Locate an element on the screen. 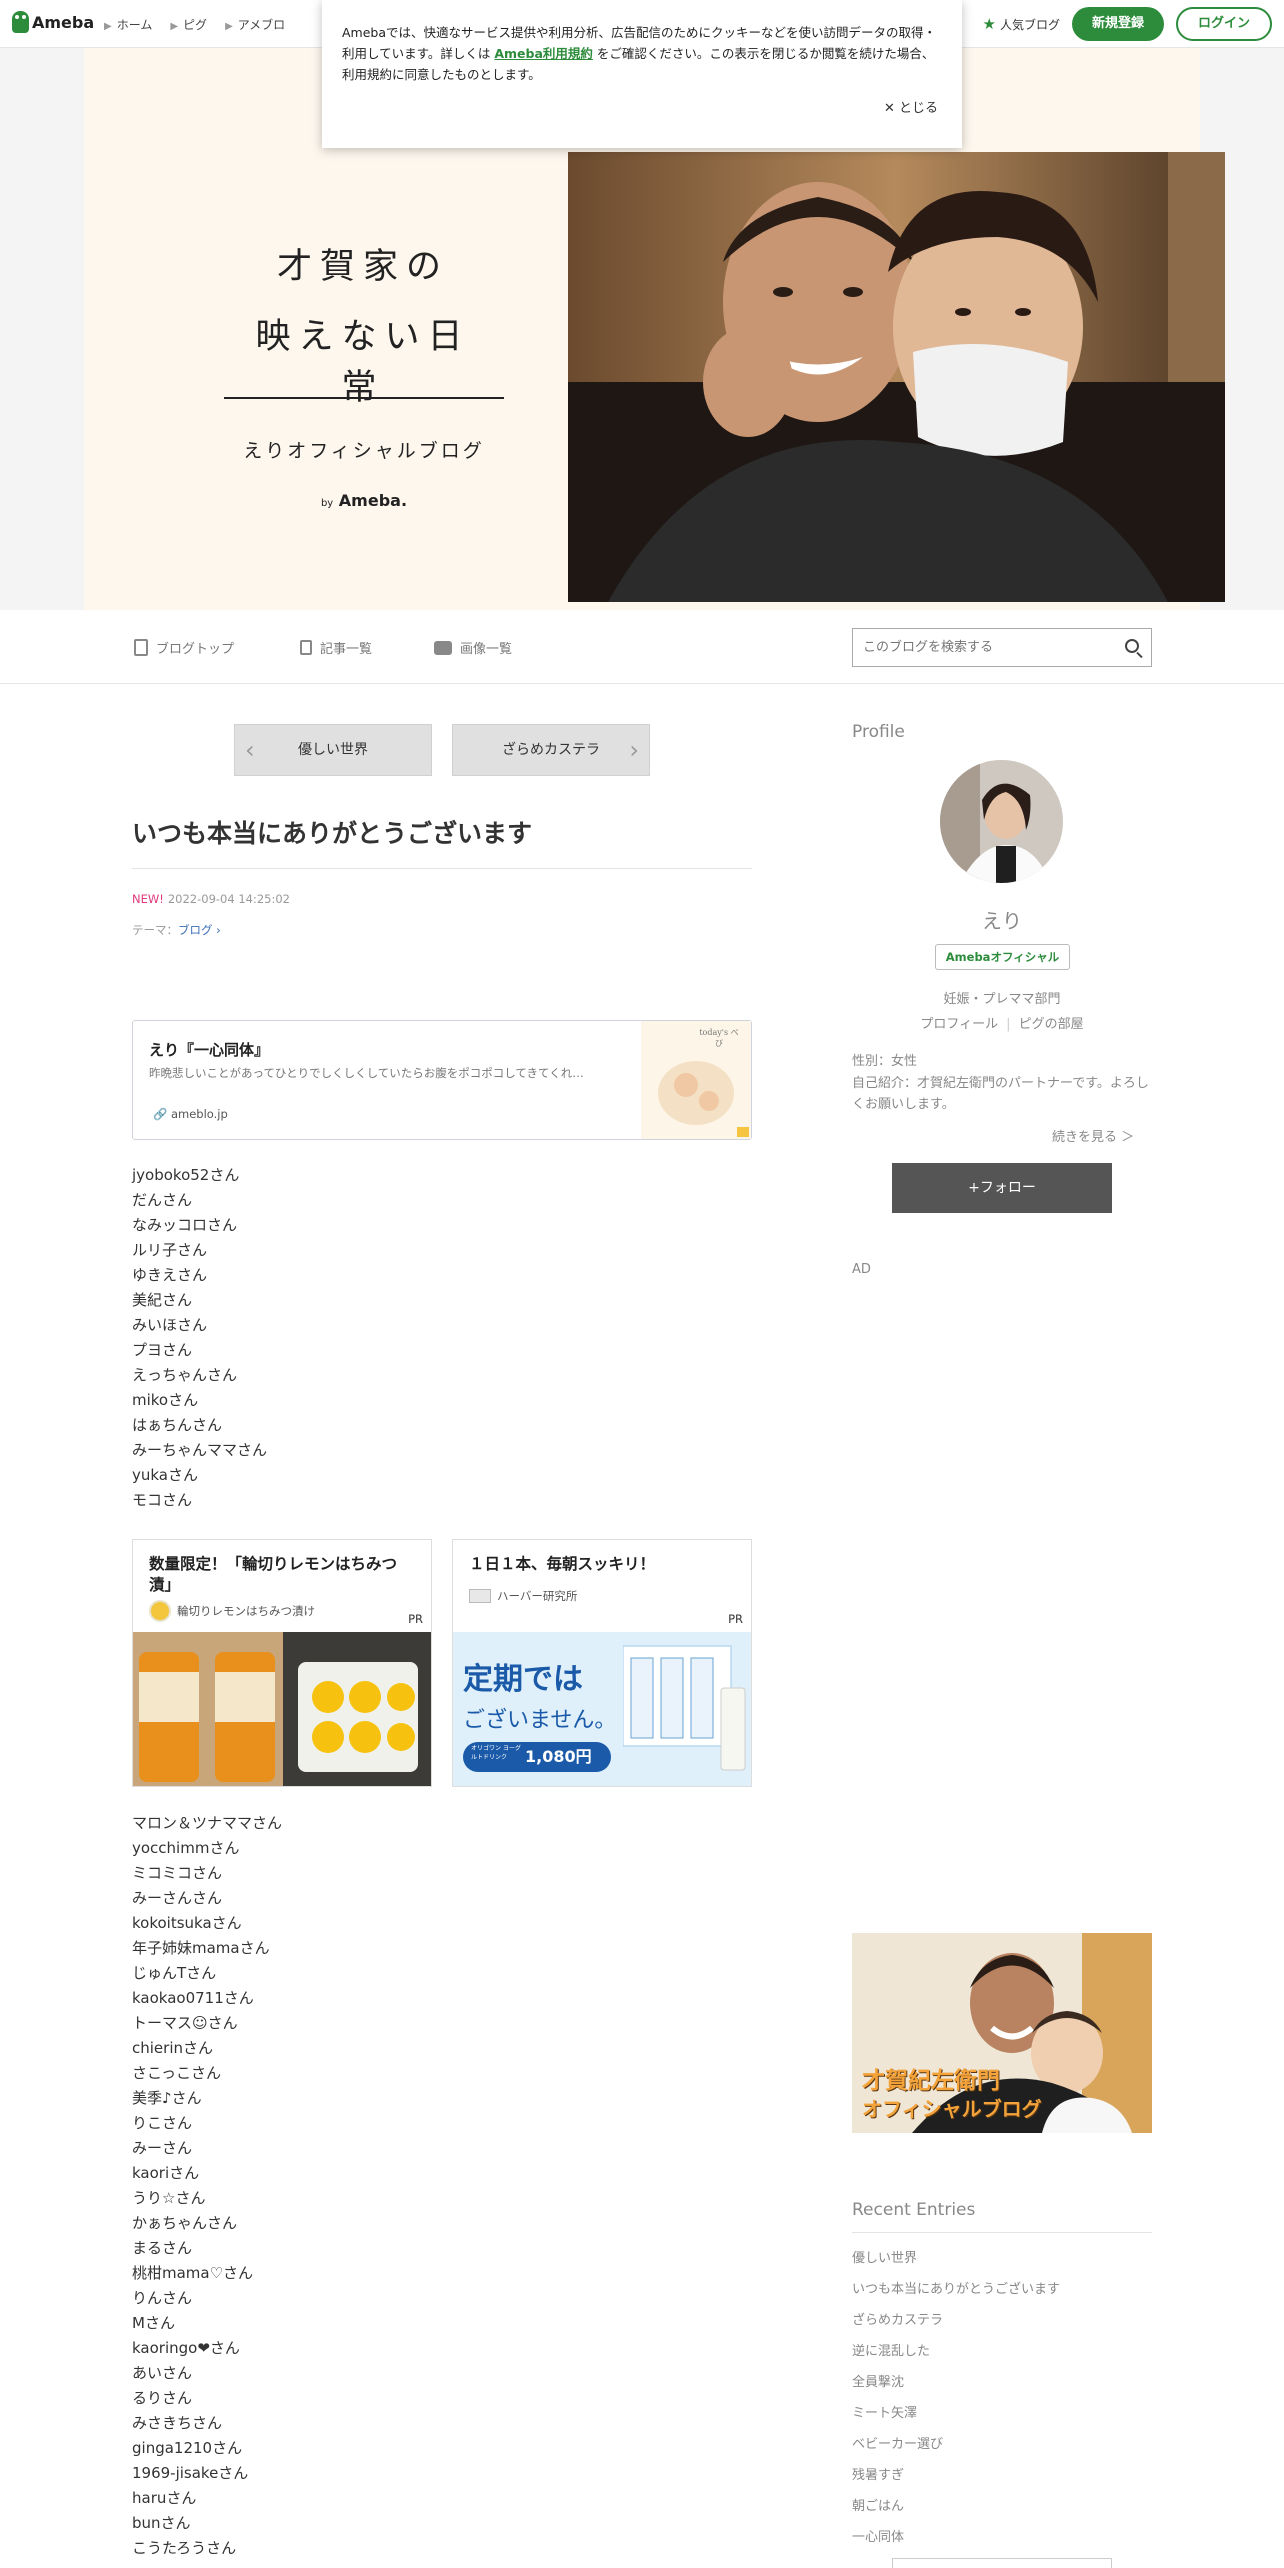 The image size is (1284, 2568). prev-article-button: ‹ 優しい世界 is located at coordinates (333, 750).